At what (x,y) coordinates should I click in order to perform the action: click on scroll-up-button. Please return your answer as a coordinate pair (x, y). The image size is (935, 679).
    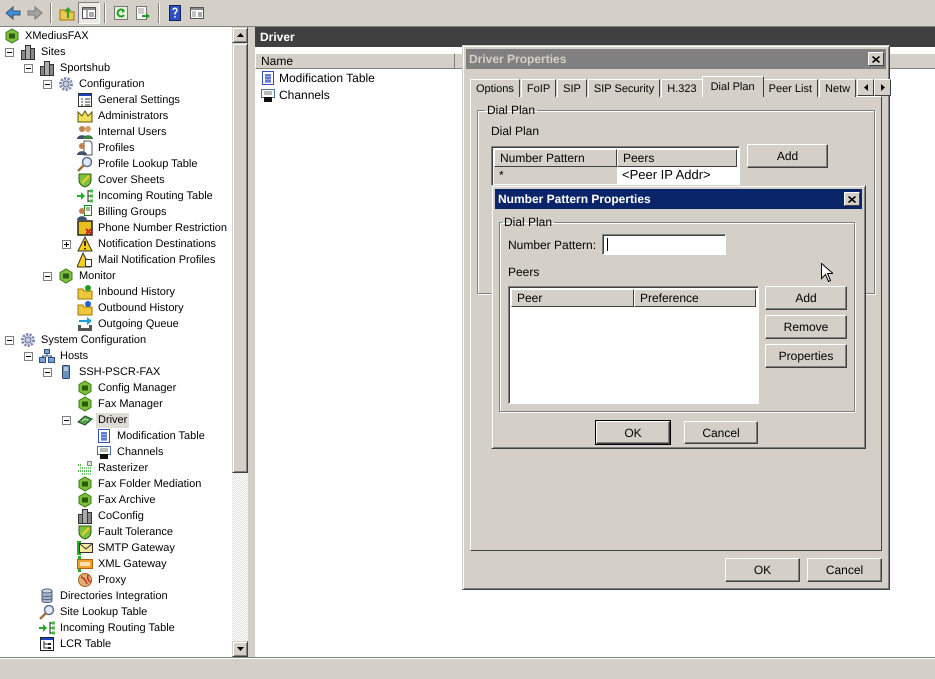
    Looking at the image, I should click on (240, 35).